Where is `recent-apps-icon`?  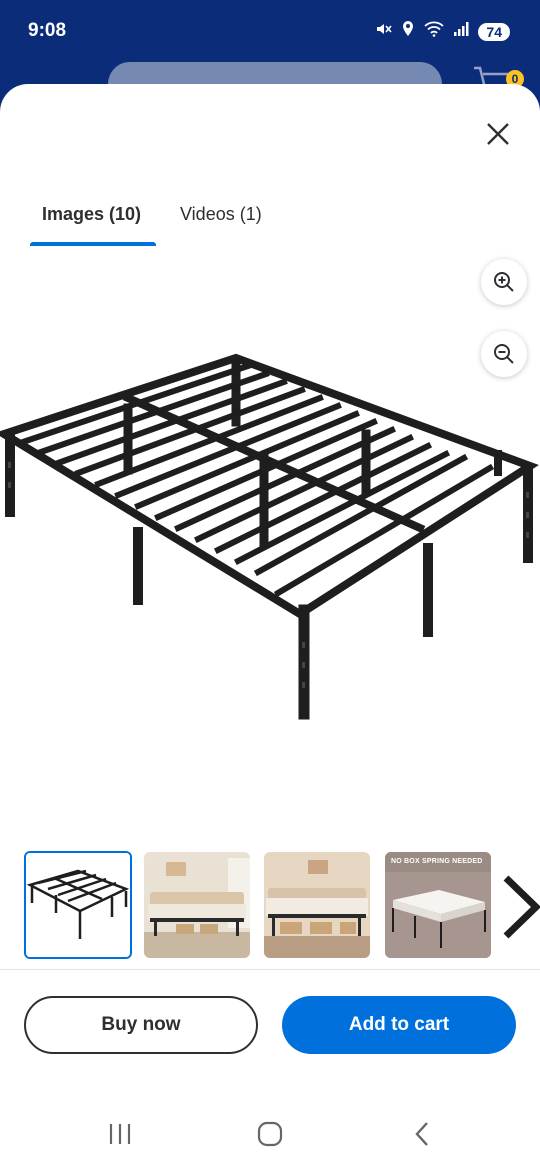 recent-apps-icon is located at coordinates (120, 1134).